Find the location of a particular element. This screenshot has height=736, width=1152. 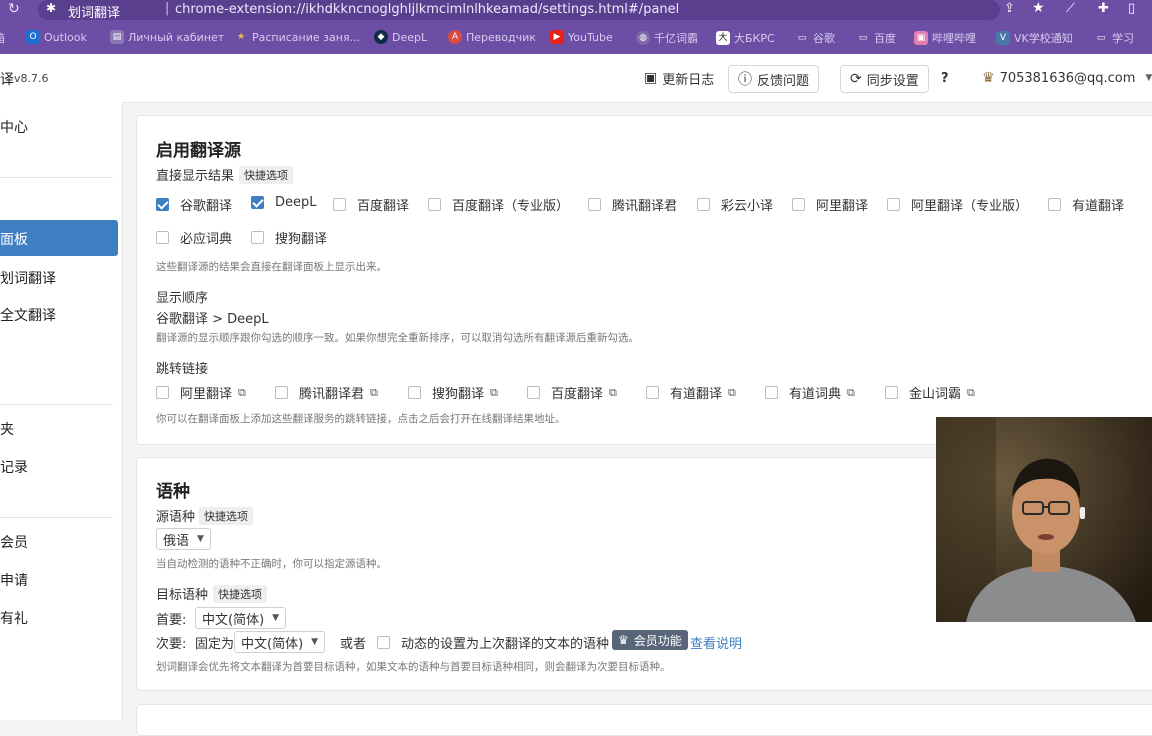

share-icon: ⇪ is located at coordinates (1009, 8).